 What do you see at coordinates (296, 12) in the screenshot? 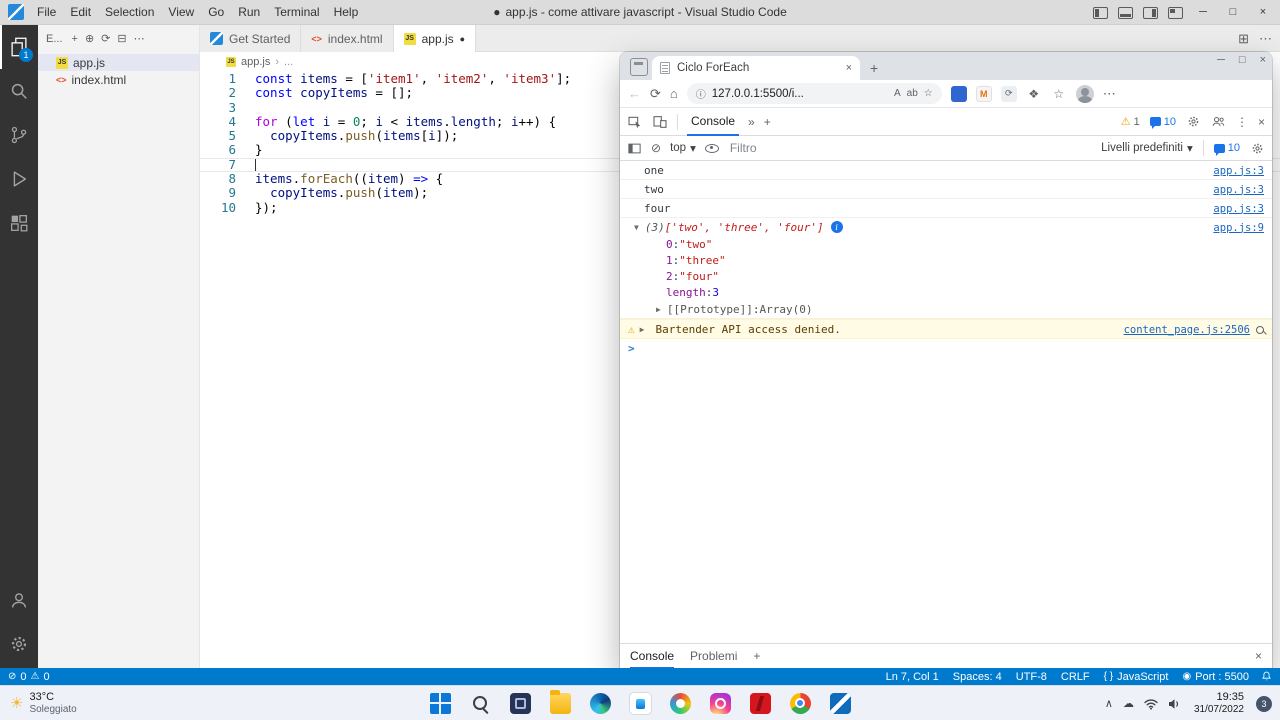
I see `menu-terminal: Terminal` at bounding box center [296, 12].